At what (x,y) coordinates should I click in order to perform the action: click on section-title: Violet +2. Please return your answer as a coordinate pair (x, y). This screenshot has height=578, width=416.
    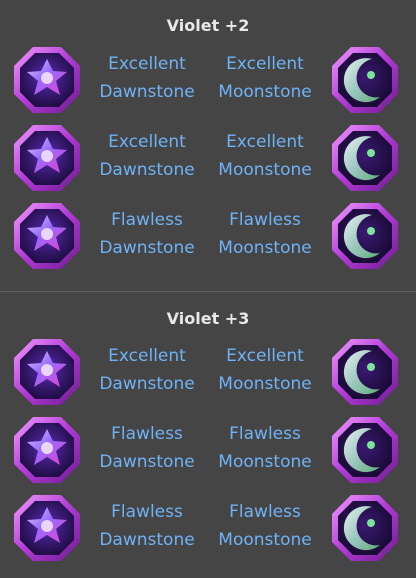
    Looking at the image, I should click on (208, 25).